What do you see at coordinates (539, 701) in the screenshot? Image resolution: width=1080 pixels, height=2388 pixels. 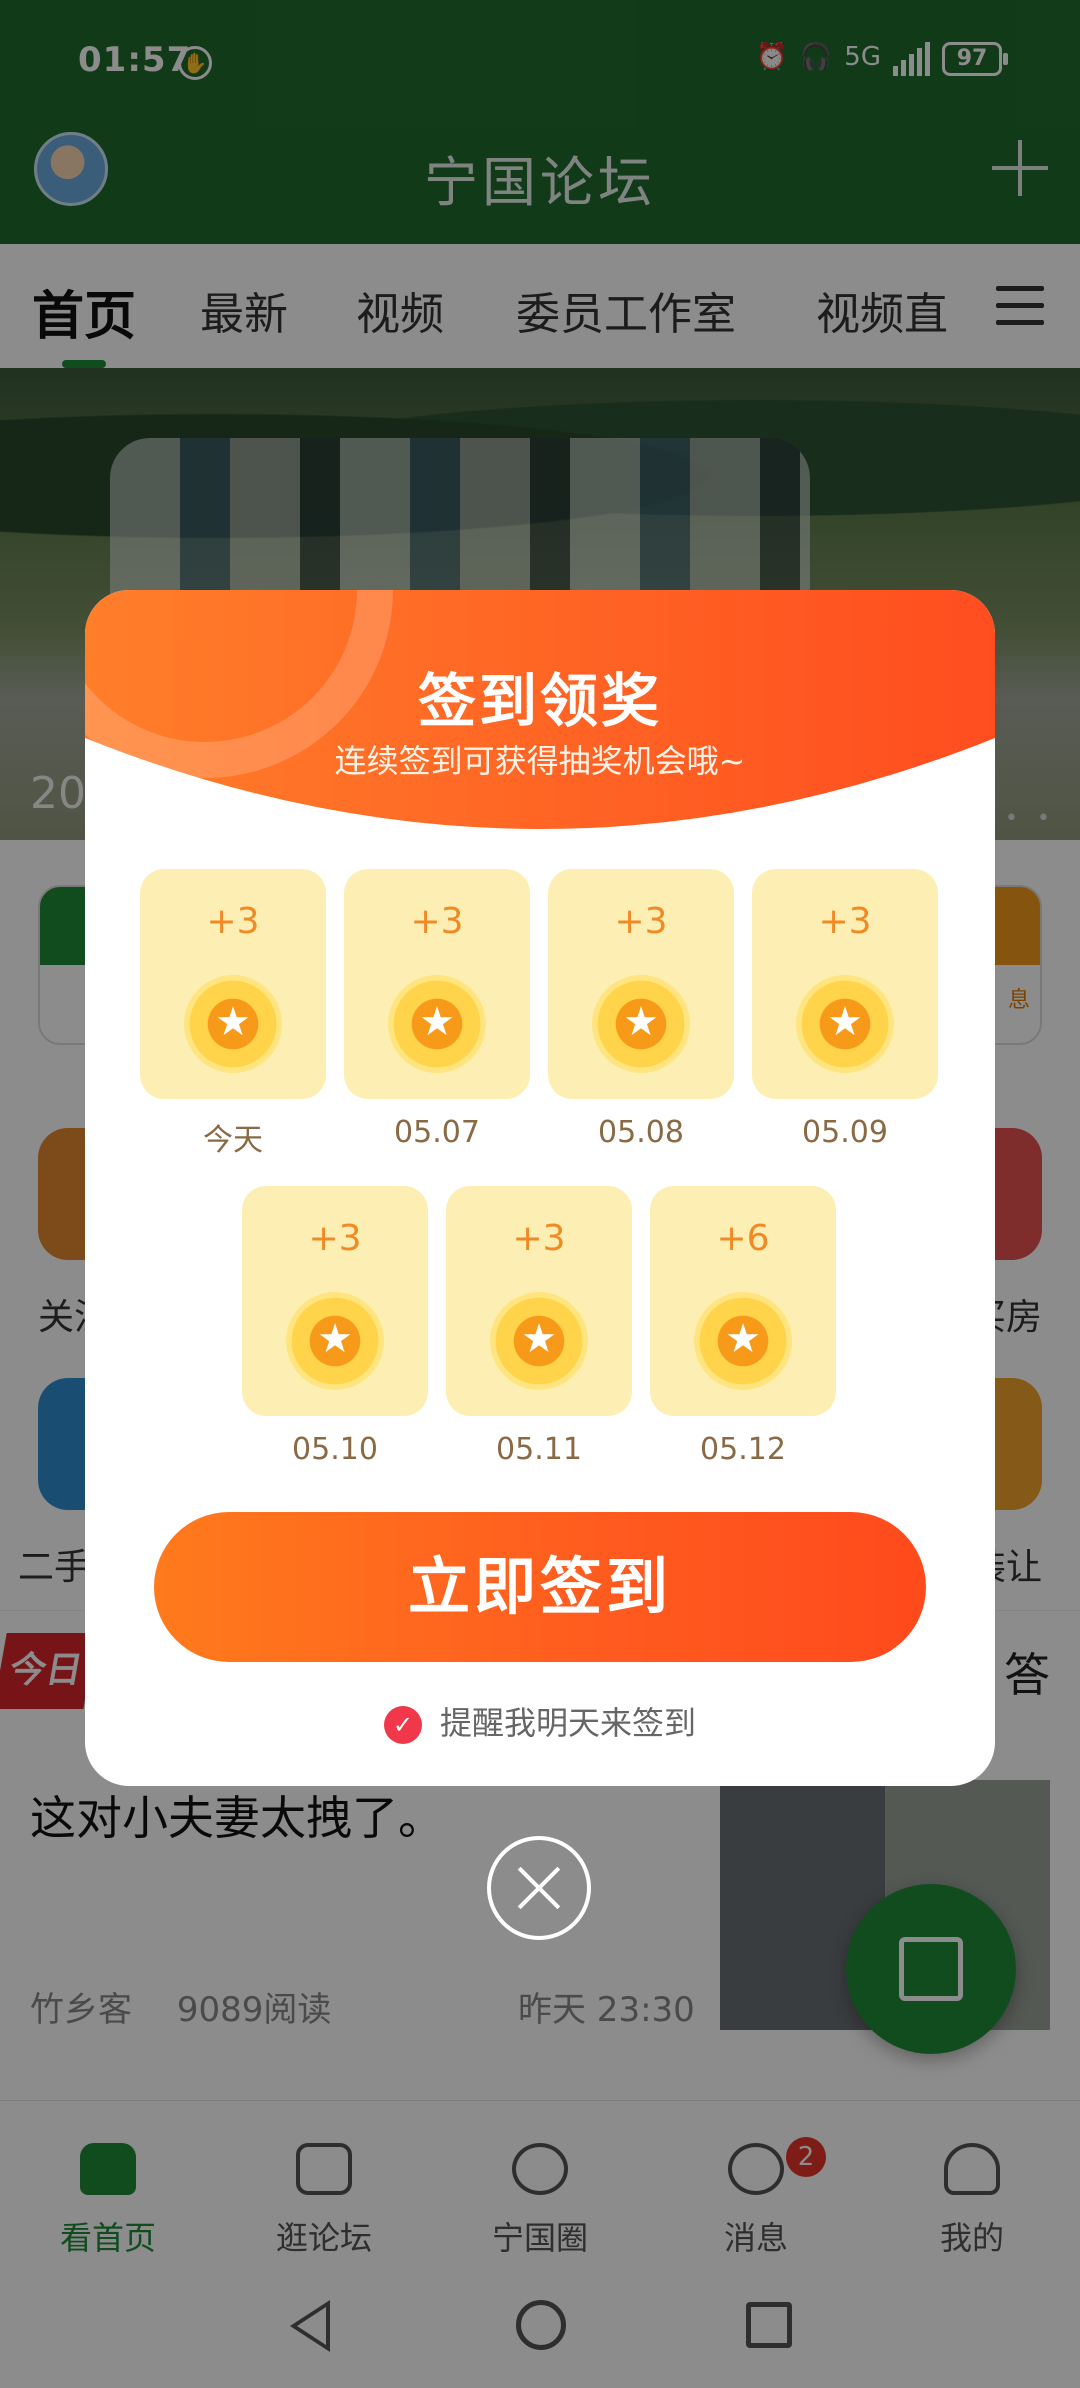 I see `dialog-title: 签到领奖` at bounding box center [539, 701].